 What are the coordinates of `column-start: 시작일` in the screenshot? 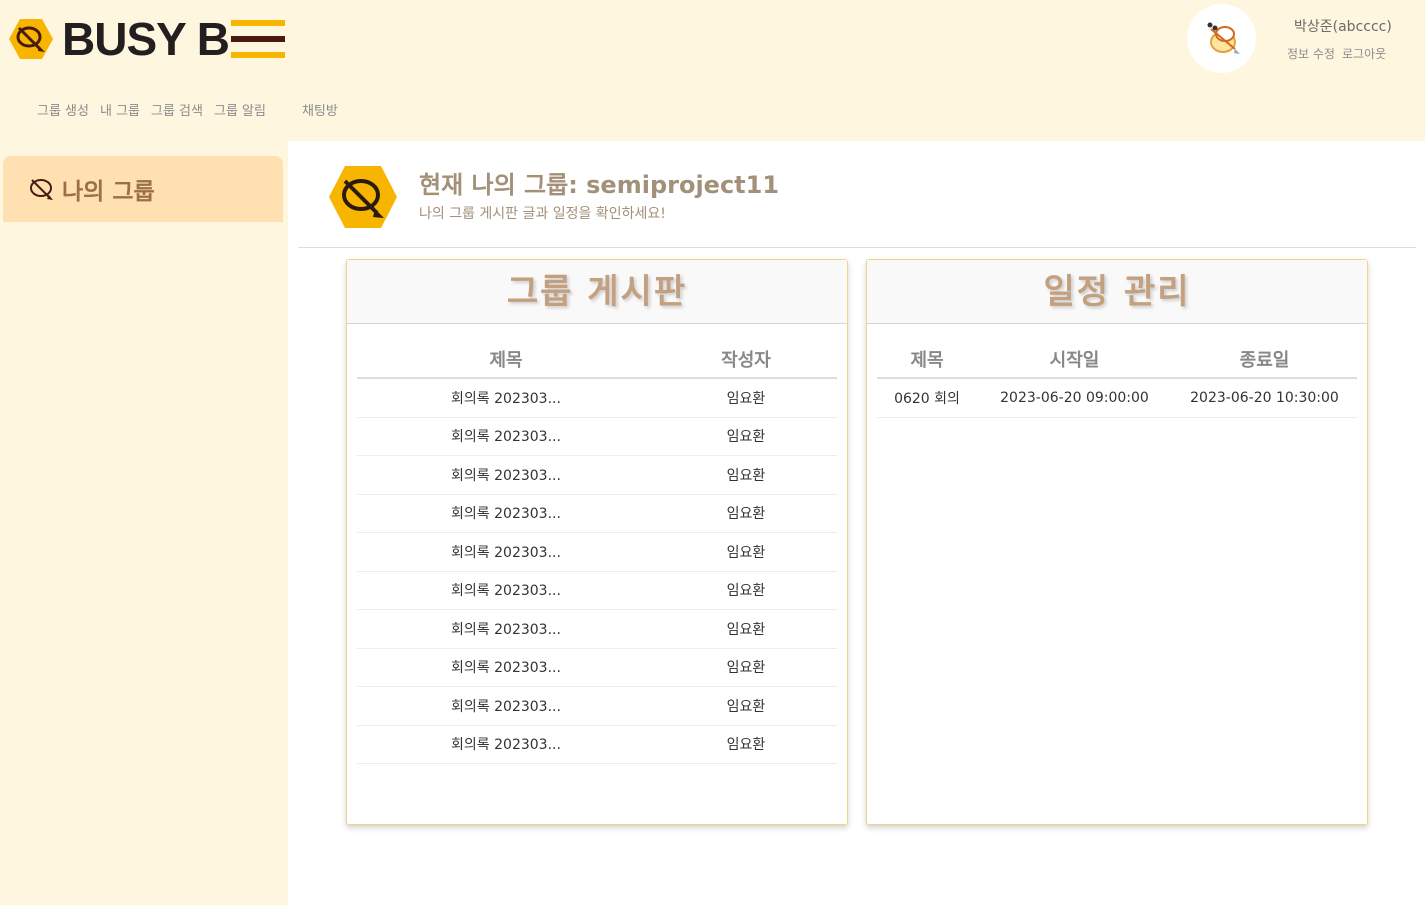 It's located at (1074, 360).